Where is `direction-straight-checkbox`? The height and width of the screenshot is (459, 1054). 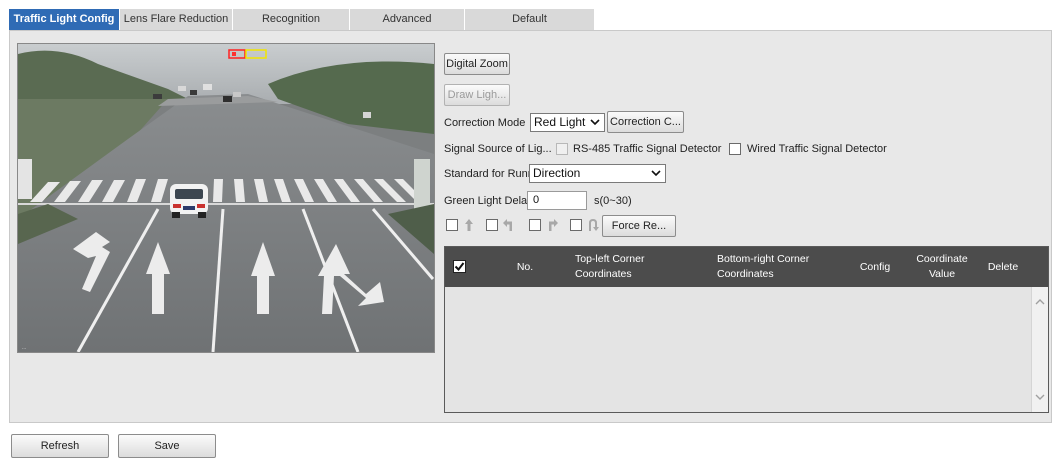
direction-straight-checkbox is located at coordinates (452, 225).